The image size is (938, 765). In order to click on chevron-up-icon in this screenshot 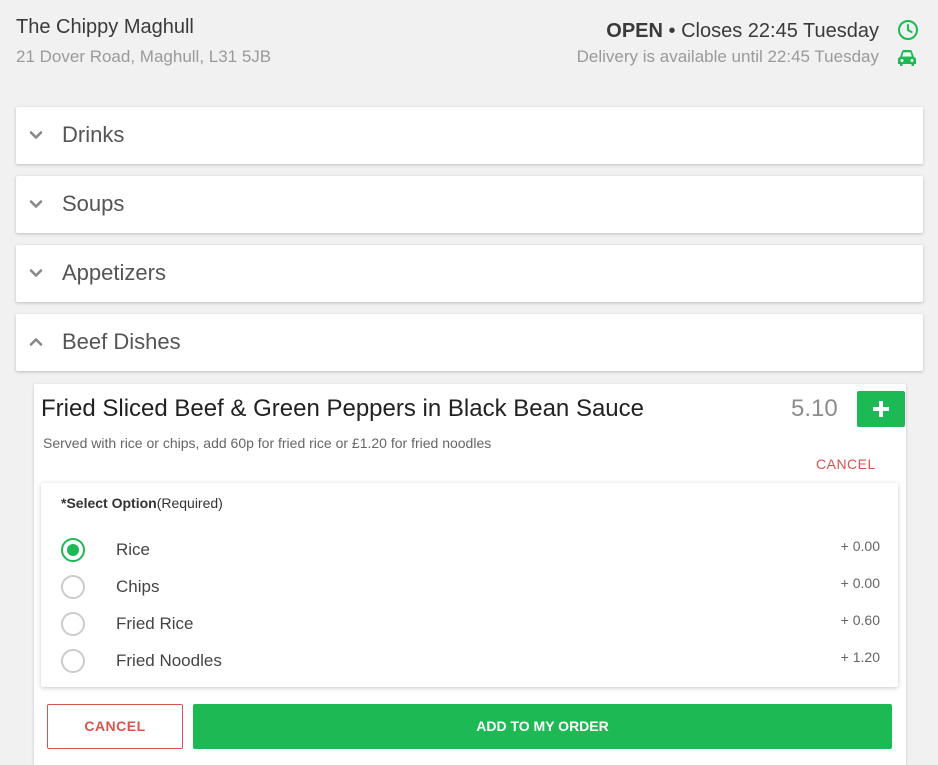, I will do `click(36, 342)`.